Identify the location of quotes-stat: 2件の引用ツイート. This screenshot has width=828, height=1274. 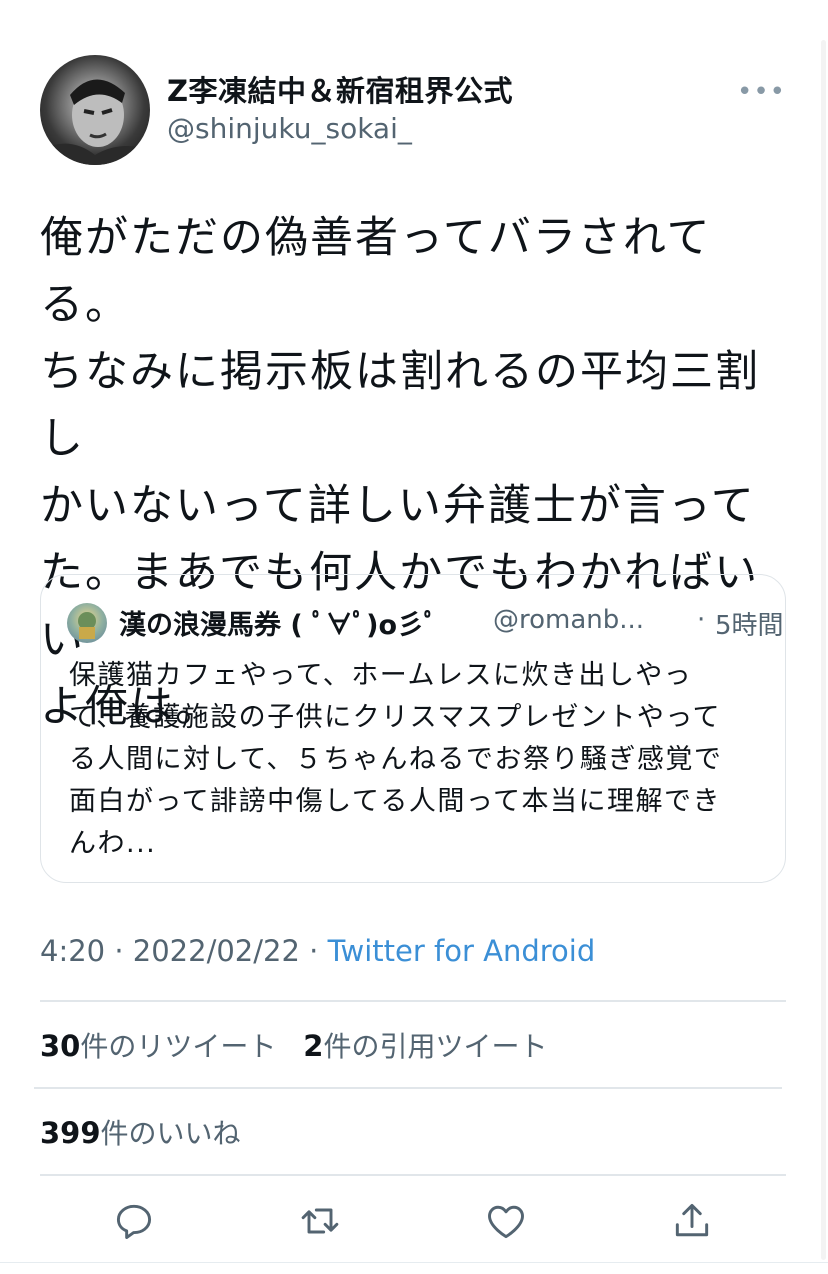
(425, 1046).